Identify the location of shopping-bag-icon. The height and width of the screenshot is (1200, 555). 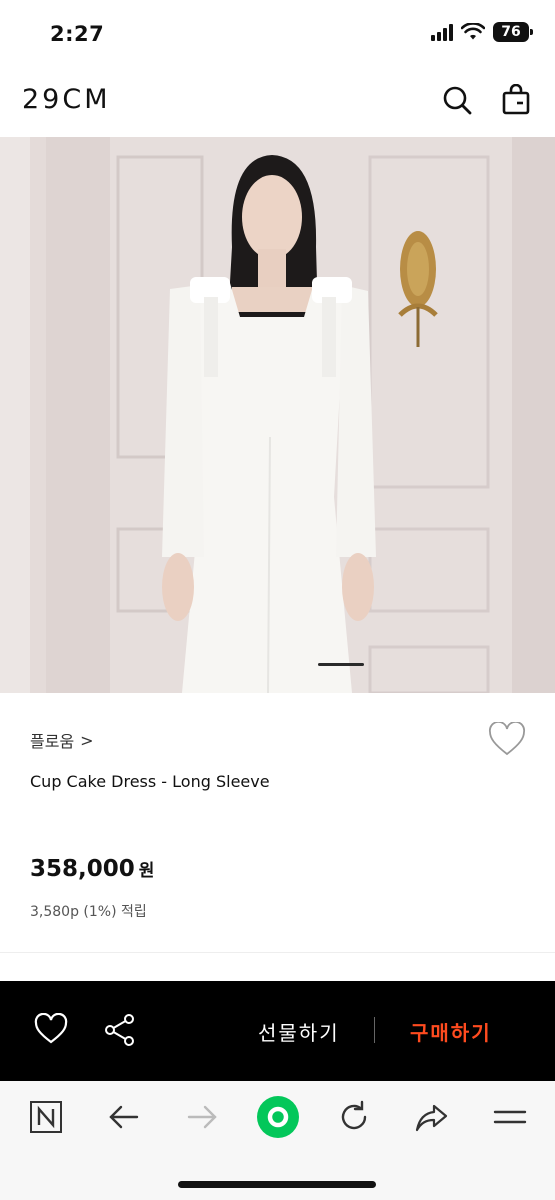
(516, 100).